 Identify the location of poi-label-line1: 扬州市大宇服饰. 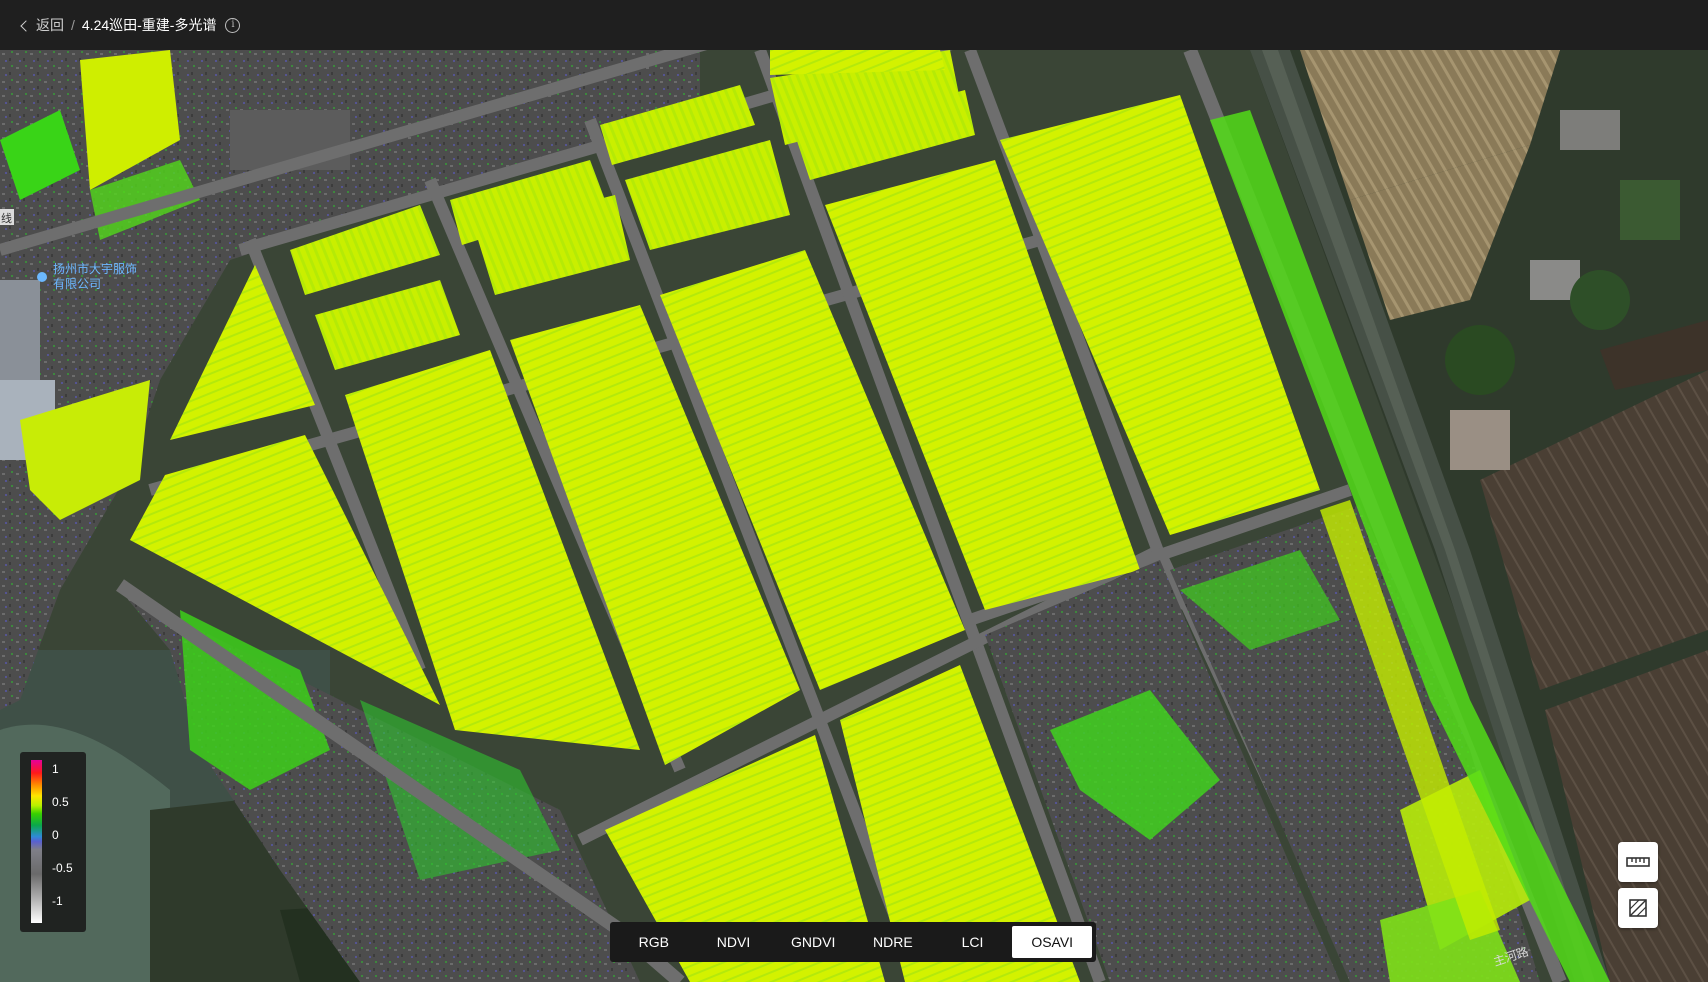
(95, 268).